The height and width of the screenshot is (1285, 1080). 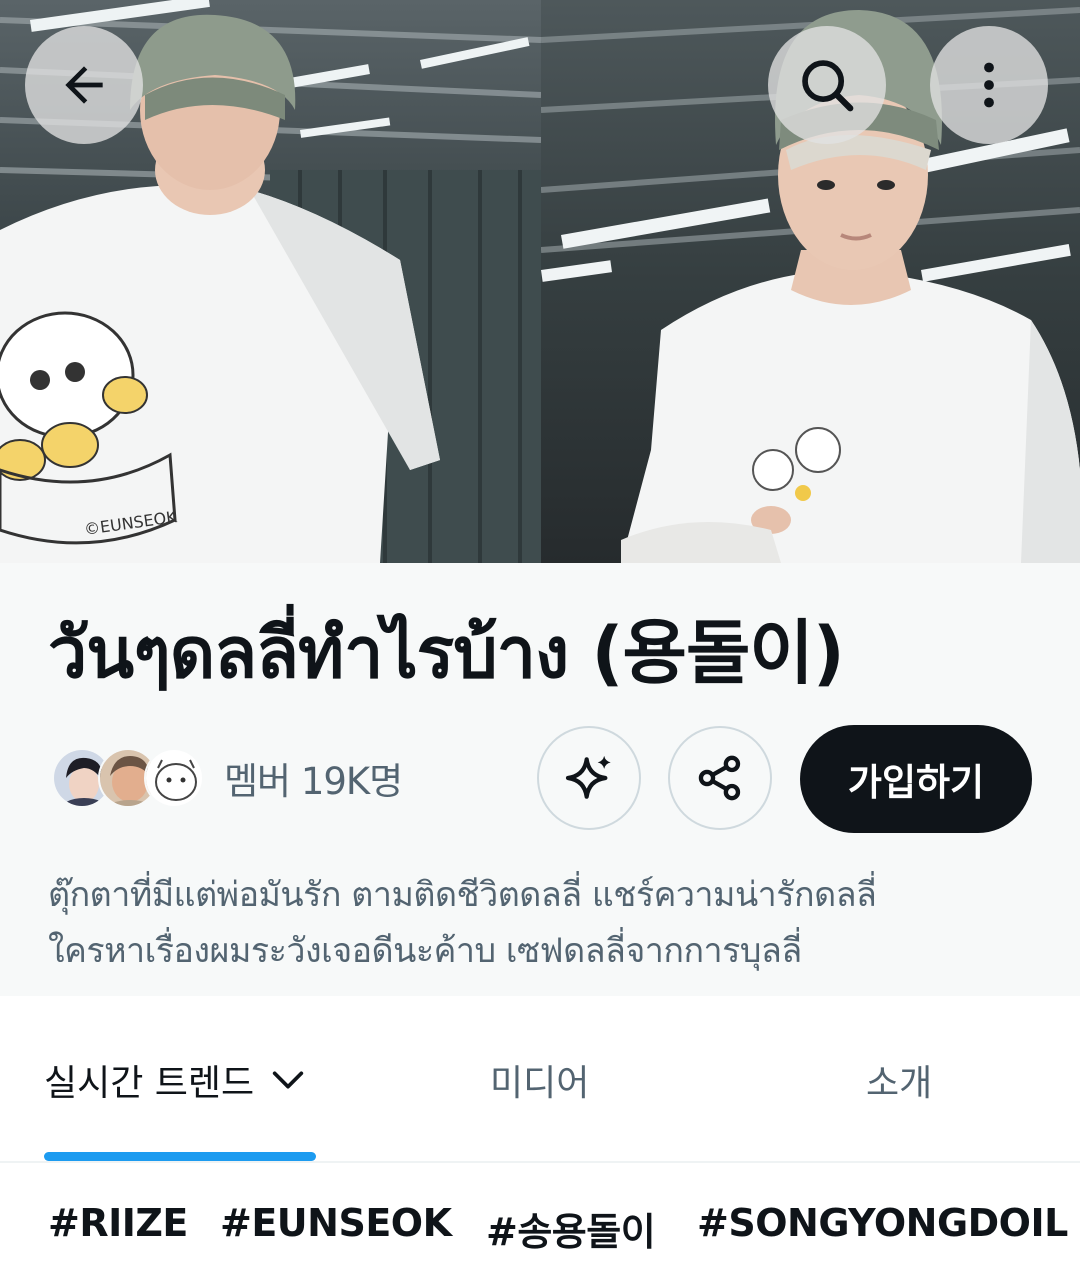 What do you see at coordinates (288, 1080) in the screenshot?
I see `chevron-down-icon` at bounding box center [288, 1080].